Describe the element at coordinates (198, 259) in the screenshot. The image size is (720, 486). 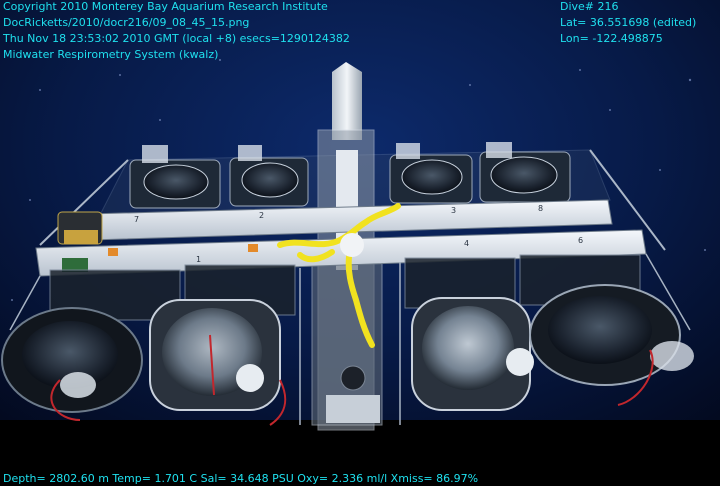
I see `rail-label-1: 1` at that location.